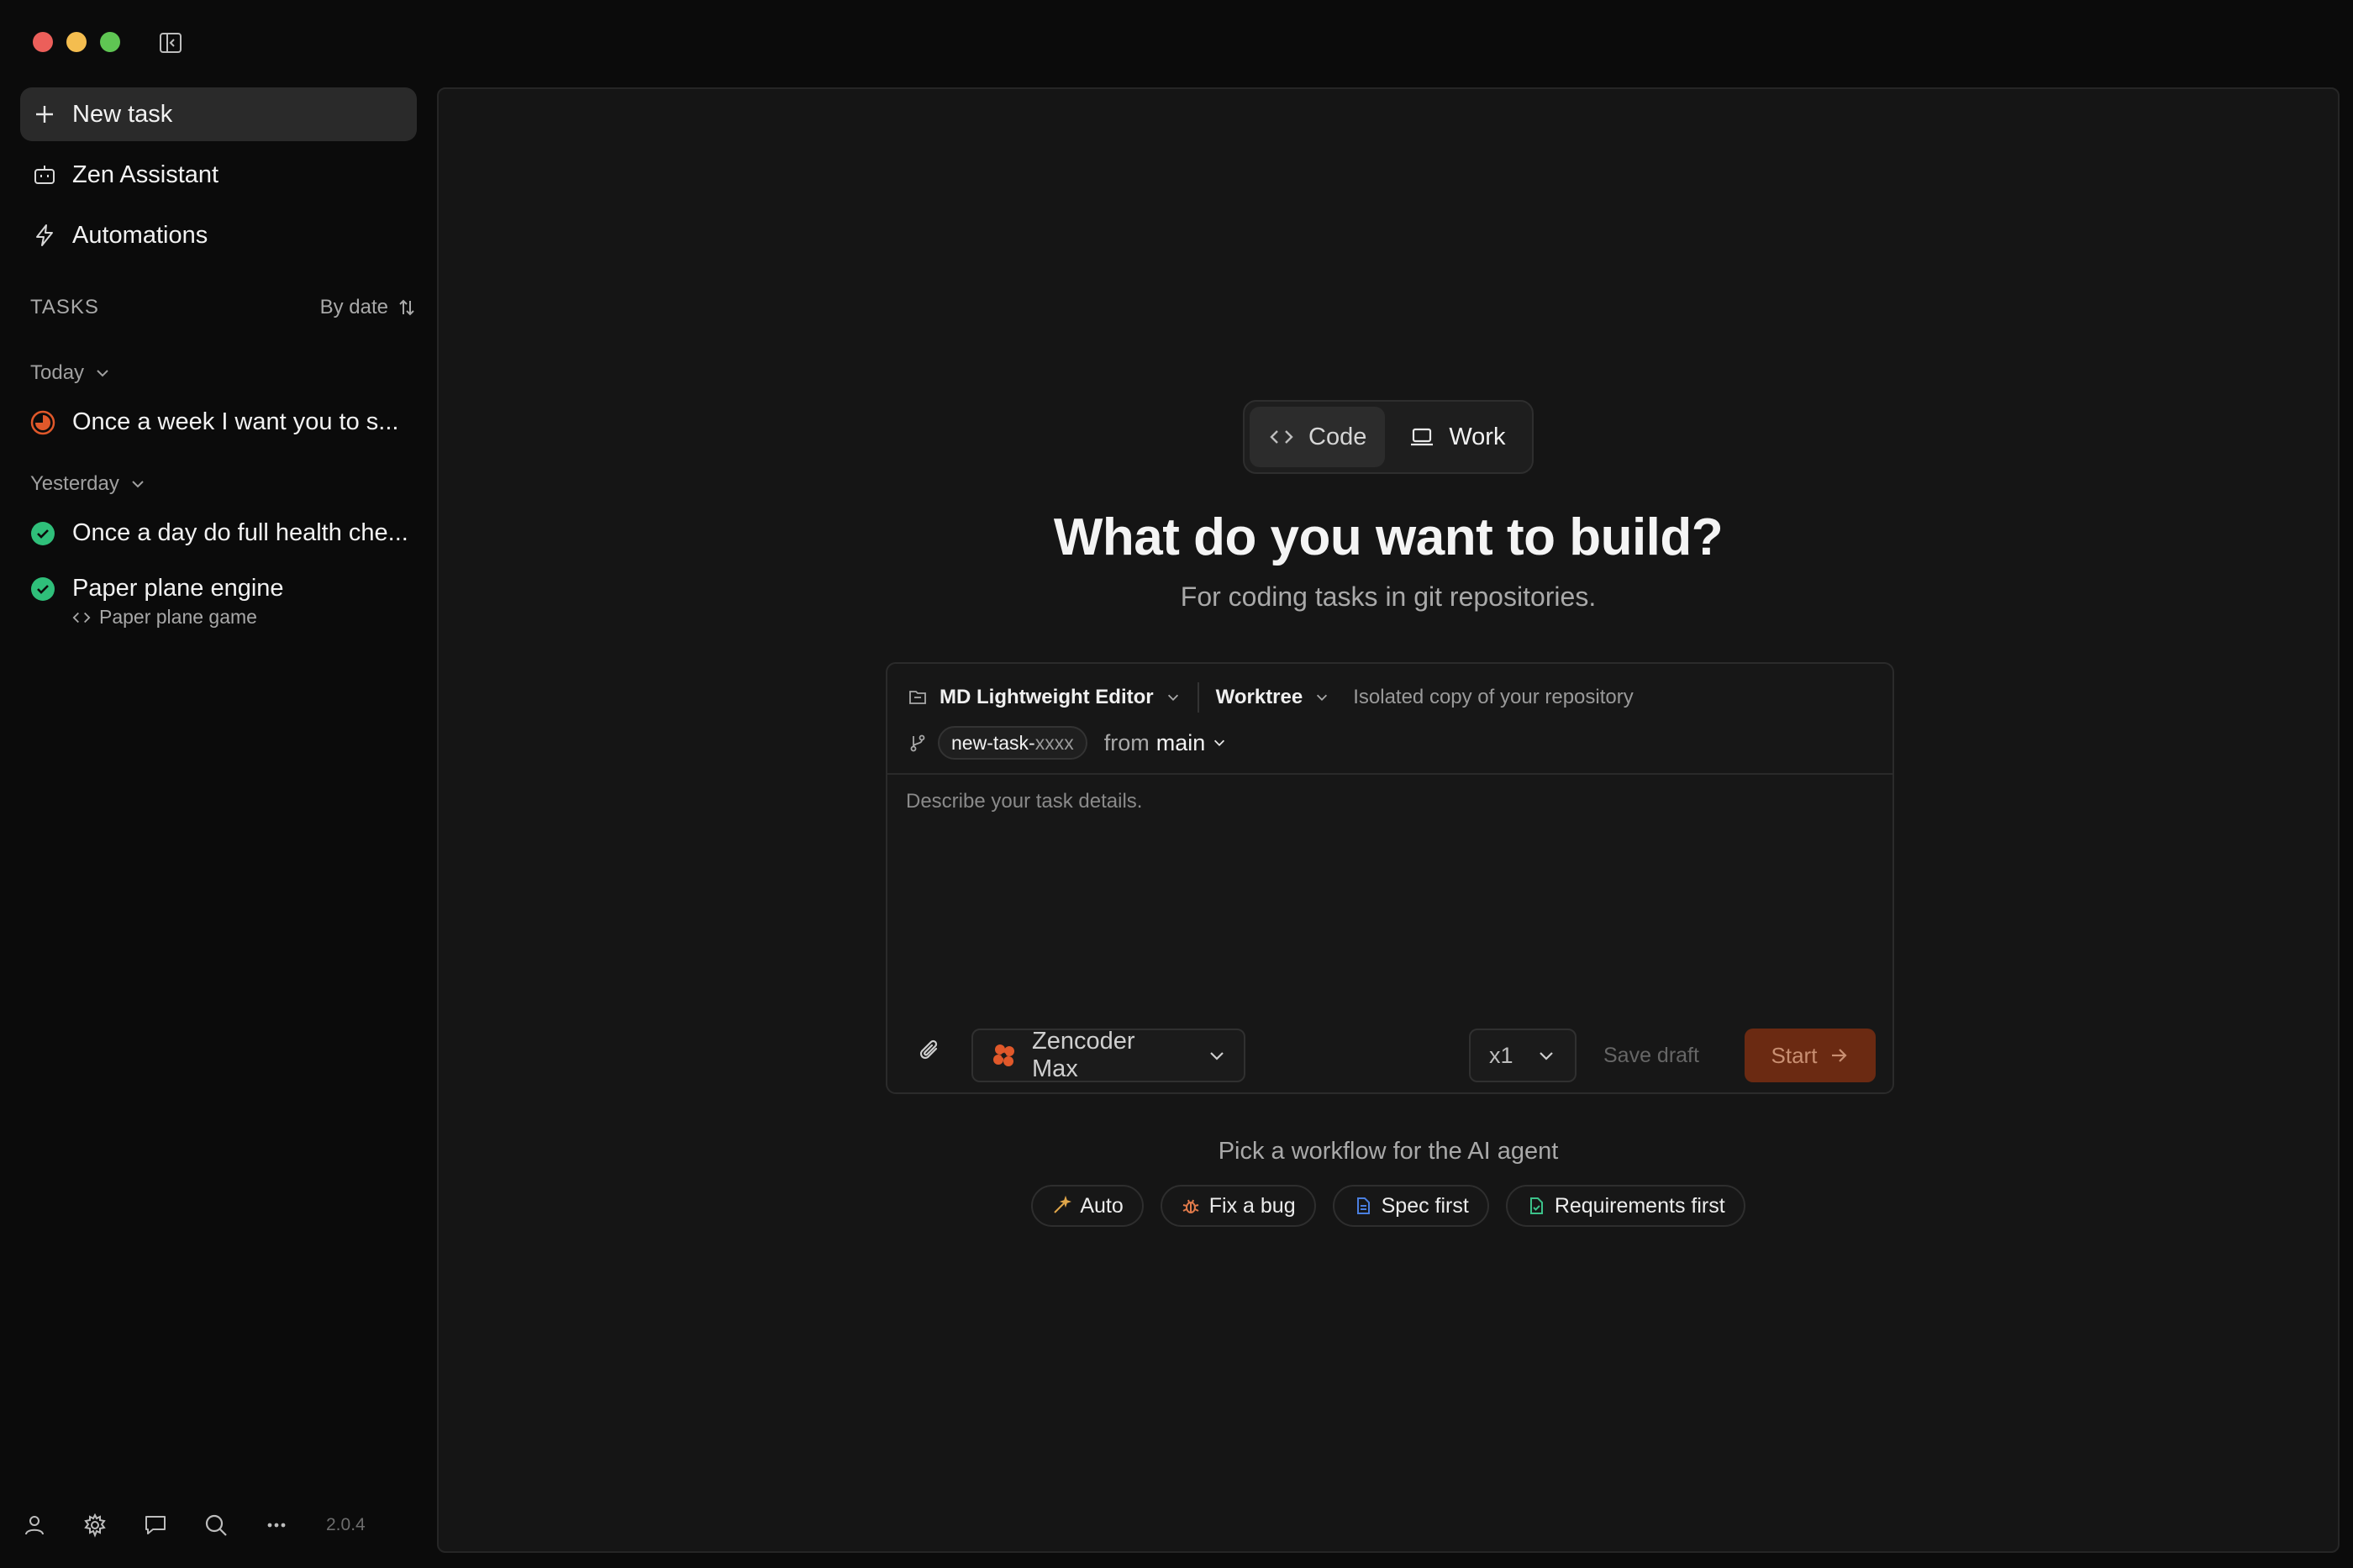  I want to click on wand-icon, so click(1061, 1206).